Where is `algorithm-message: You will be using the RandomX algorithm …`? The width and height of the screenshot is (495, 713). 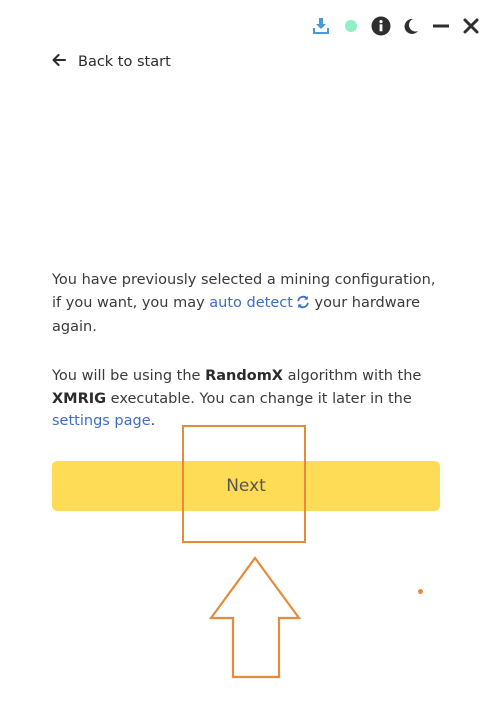 algorithm-message: You will be using the RandomX algorithm … is located at coordinates (247, 399).